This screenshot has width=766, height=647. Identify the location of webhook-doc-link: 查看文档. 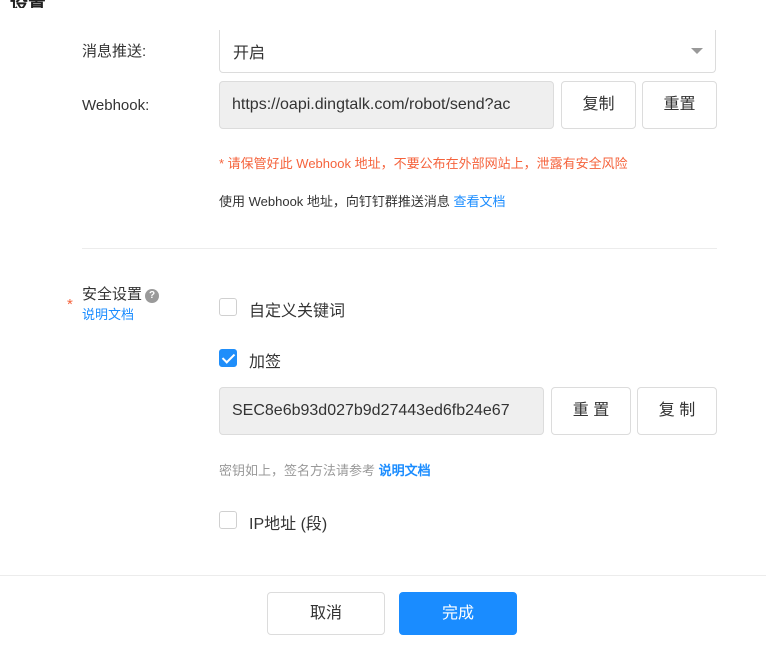
(480, 201).